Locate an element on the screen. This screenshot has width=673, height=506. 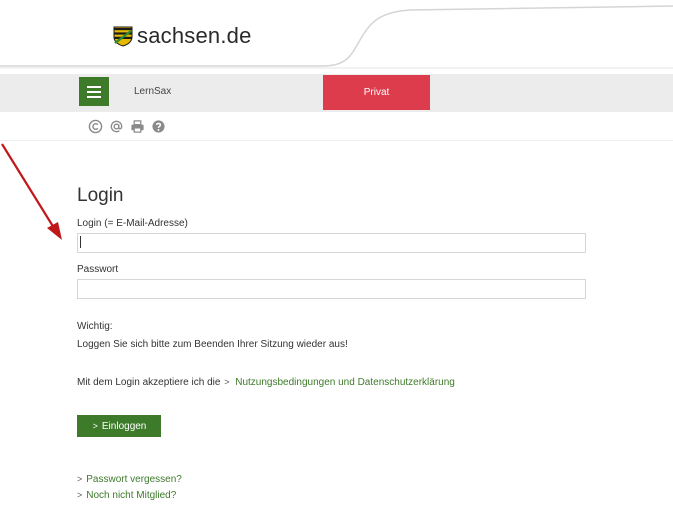
forgot-password-link: > Passwort vergessen? is located at coordinates (129, 479).